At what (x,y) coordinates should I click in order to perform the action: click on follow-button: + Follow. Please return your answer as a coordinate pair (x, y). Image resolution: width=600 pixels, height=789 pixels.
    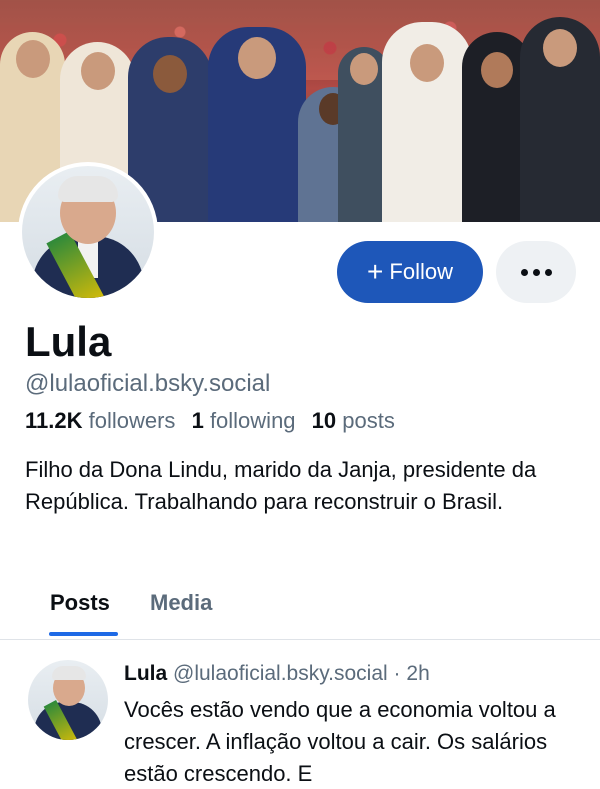
    Looking at the image, I should click on (410, 272).